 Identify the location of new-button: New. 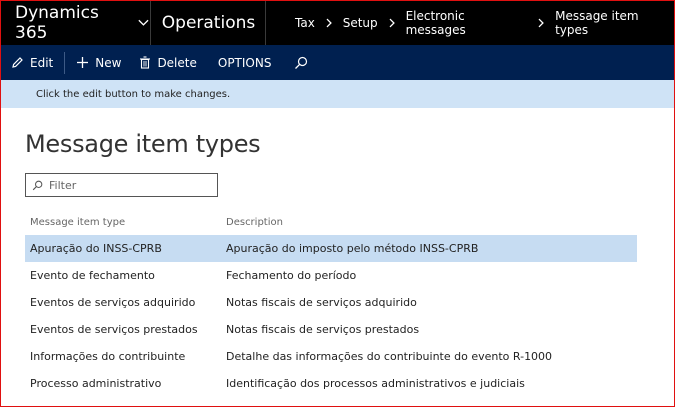
(98, 62).